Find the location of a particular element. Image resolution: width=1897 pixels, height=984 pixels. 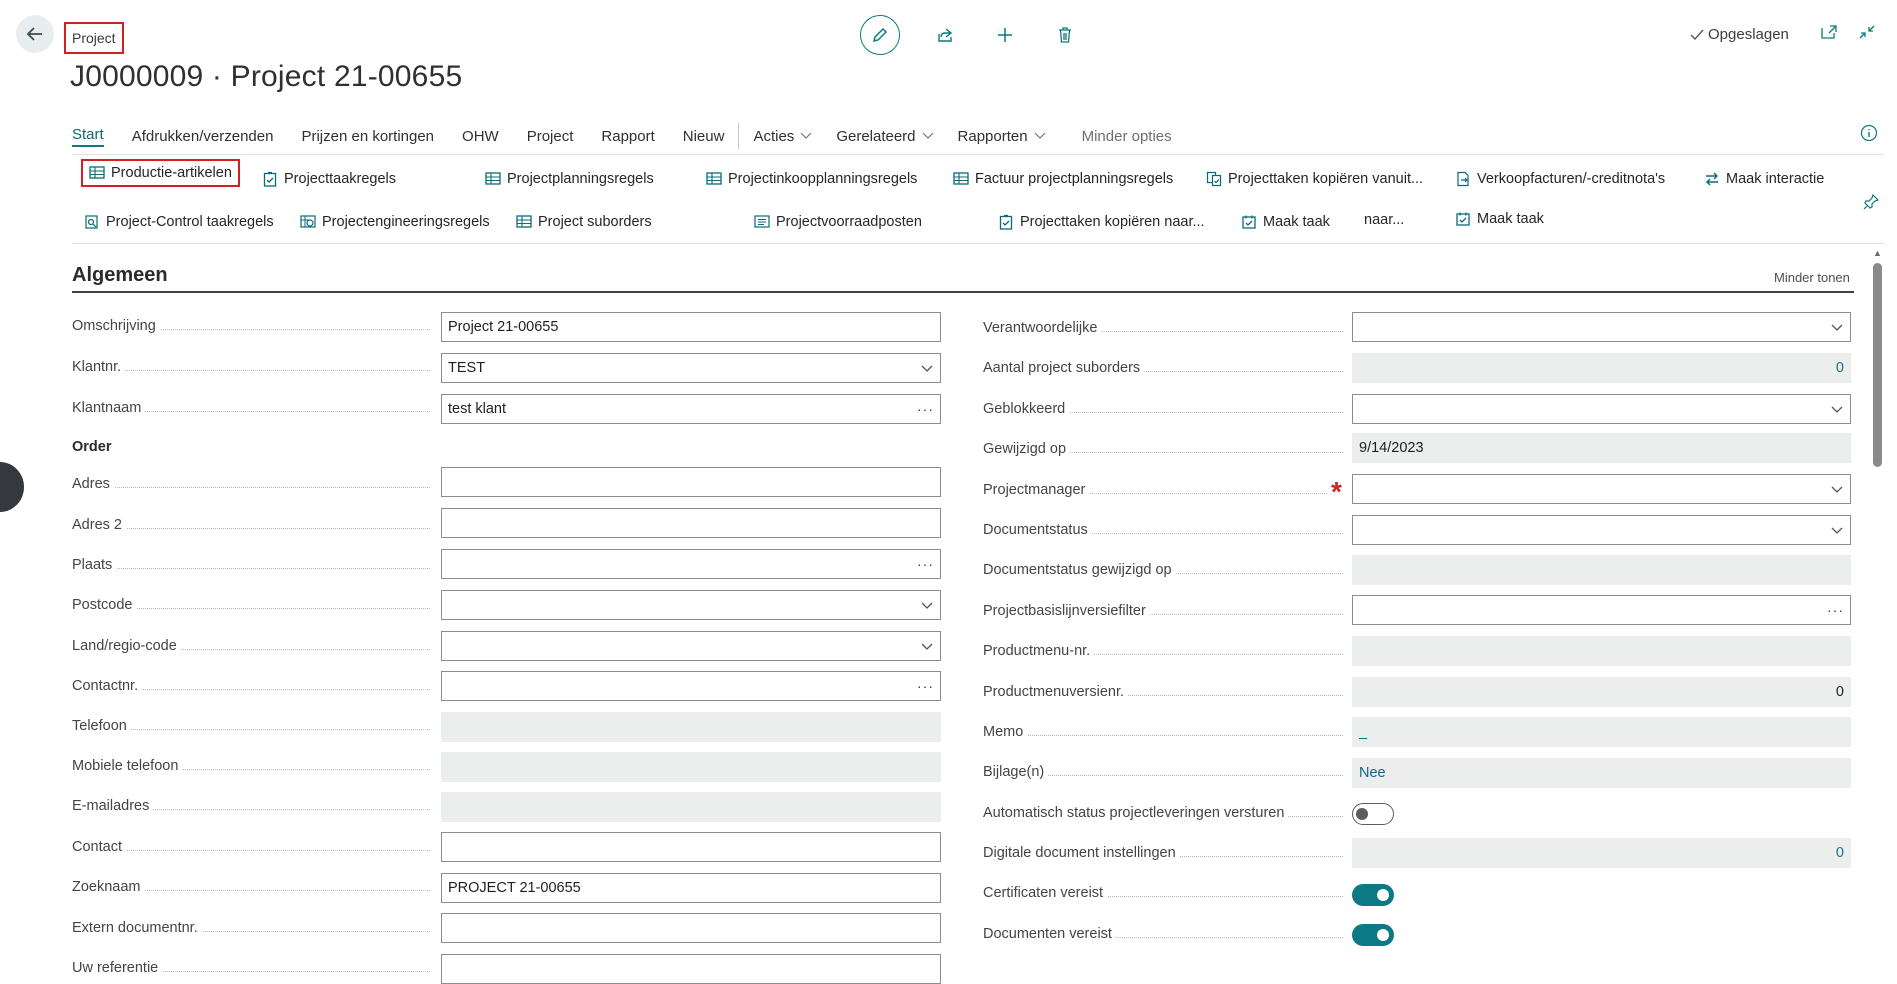

tab-afdrukken: Afdrukken/verzenden is located at coordinates (203, 136).